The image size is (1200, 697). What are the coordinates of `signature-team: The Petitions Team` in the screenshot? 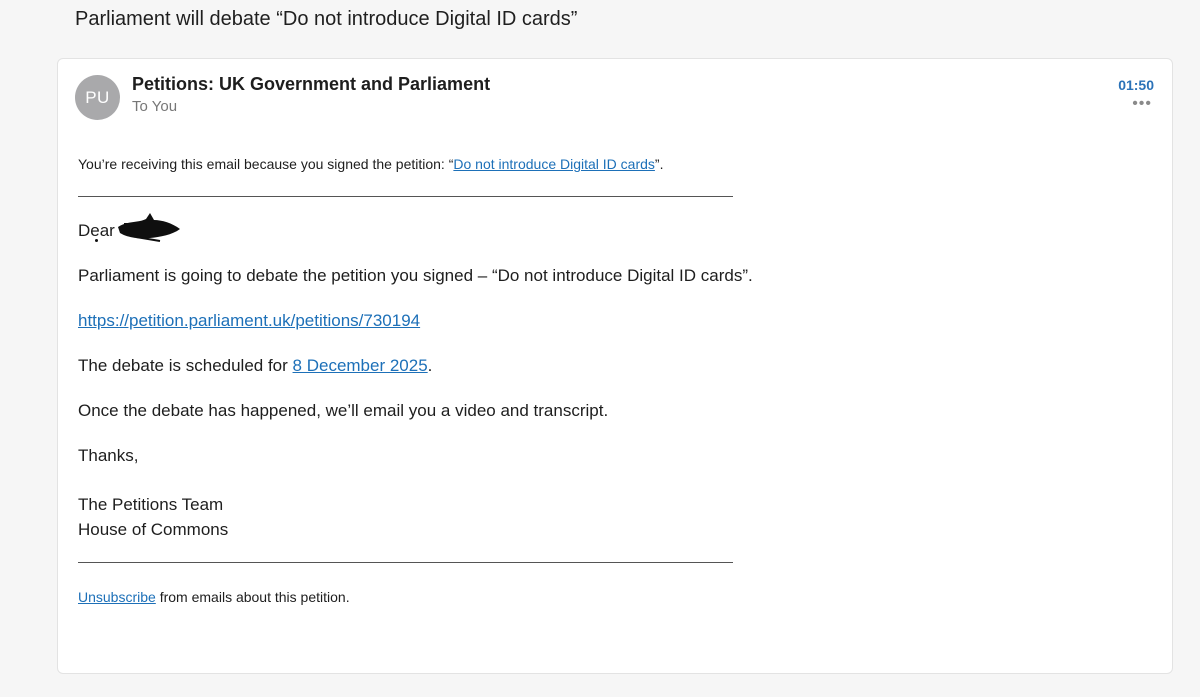 It's located at (151, 504).